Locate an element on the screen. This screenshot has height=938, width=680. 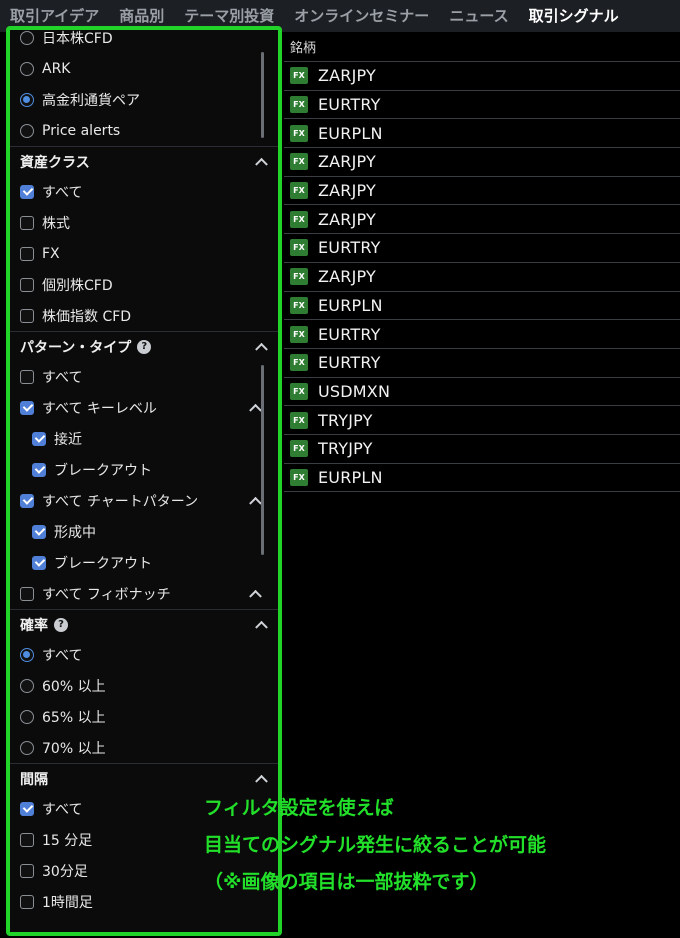
checkbox-option: 接近 is located at coordinates (143, 438).